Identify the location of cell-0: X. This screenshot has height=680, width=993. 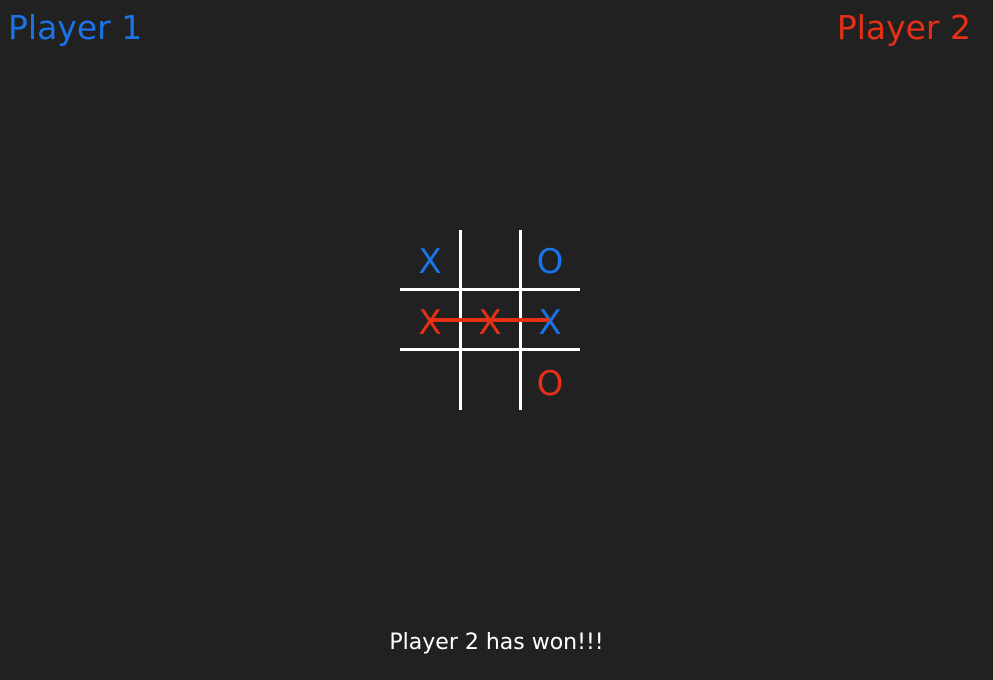
(430, 262).